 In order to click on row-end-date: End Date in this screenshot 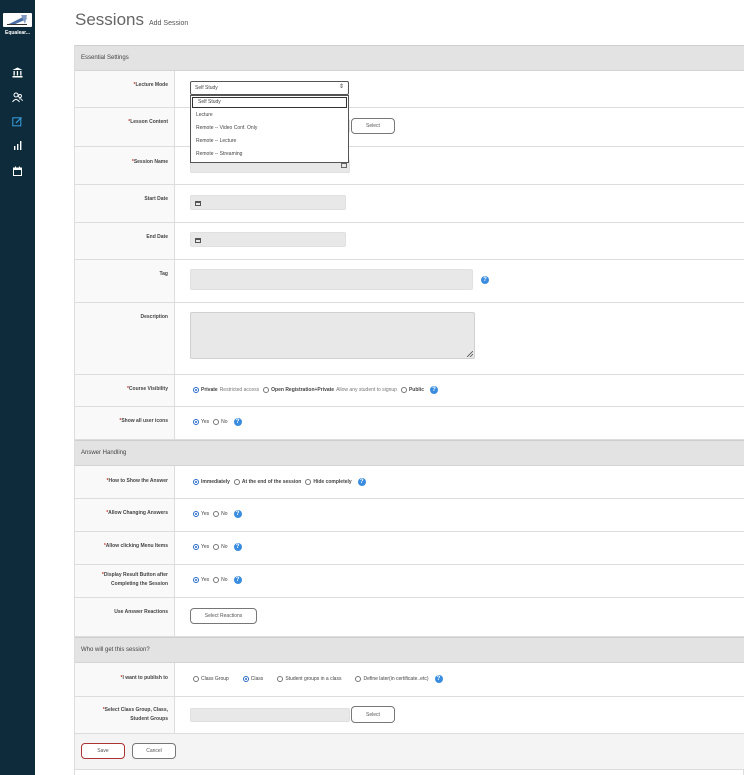, I will do `click(409, 241)`.